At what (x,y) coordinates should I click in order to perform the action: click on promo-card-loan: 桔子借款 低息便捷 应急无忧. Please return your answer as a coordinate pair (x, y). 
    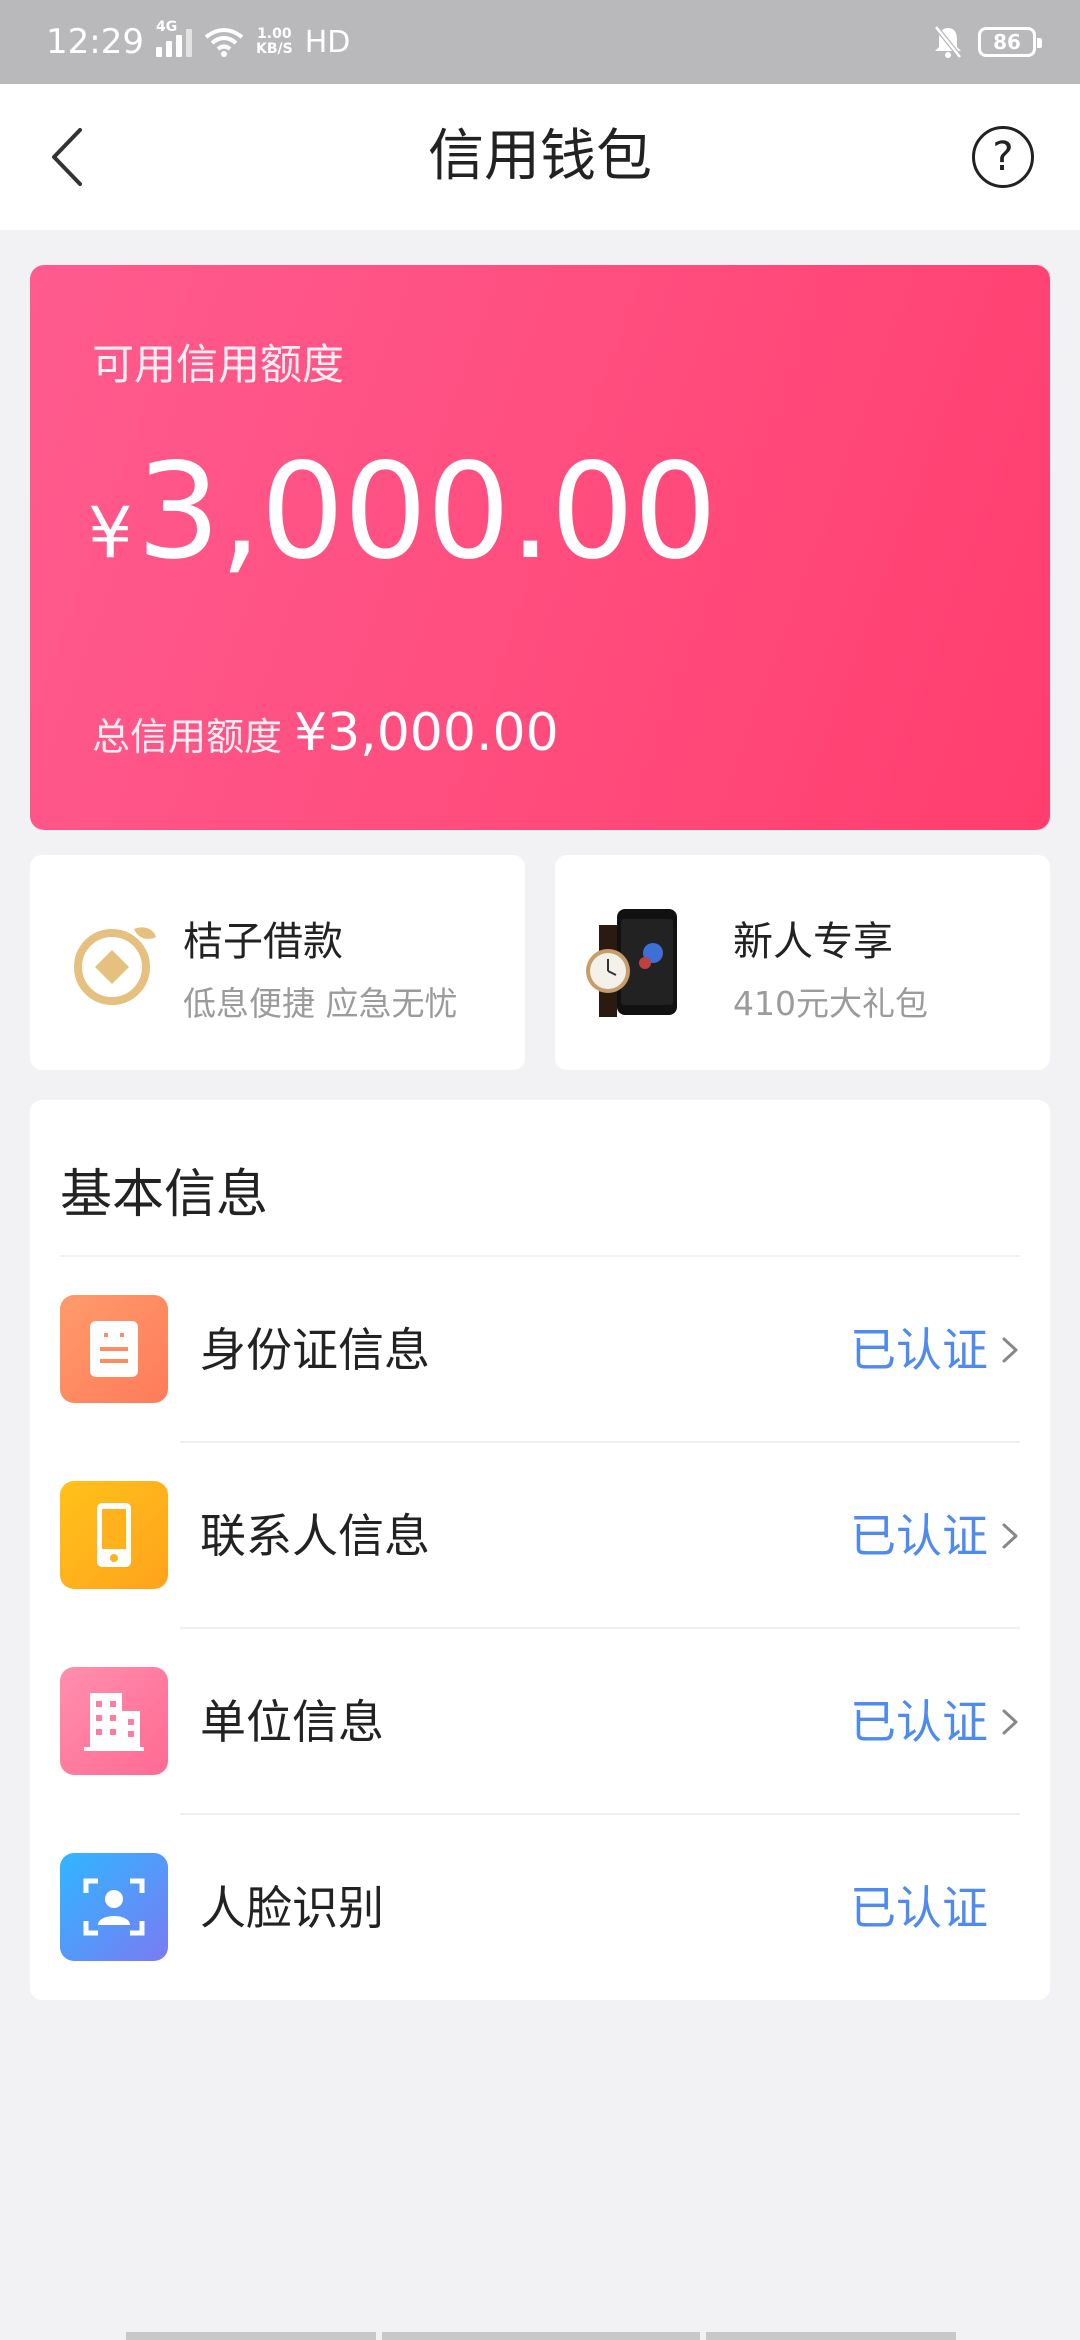
    Looking at the image, I should click on (277, 962).